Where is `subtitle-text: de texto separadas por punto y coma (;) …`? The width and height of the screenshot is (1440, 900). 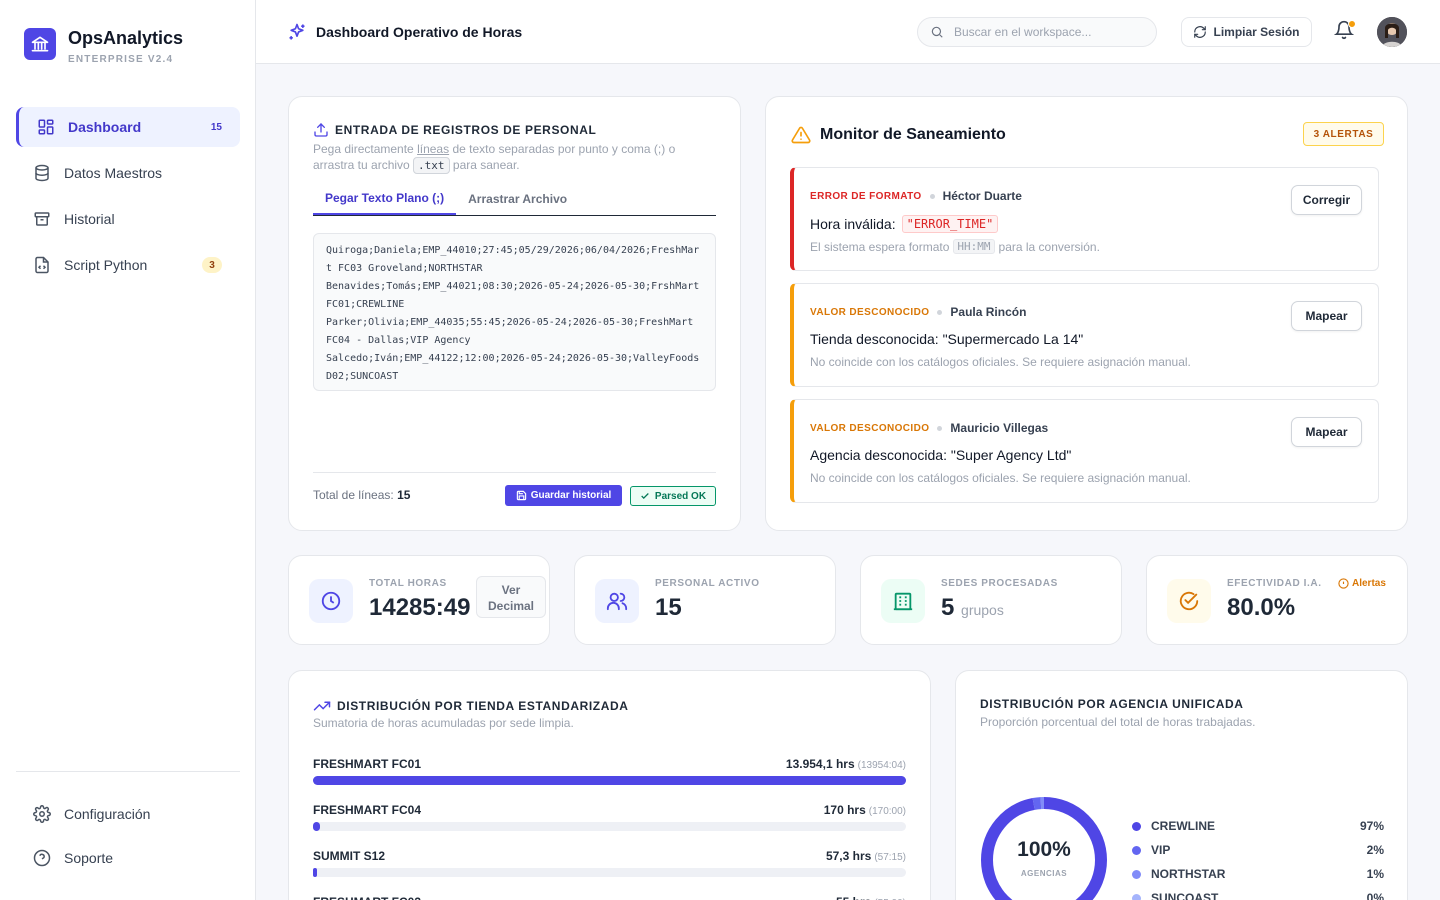 subtitle-text: de texto separadas por punto y coma (;) … is located at coordinates (564, 149).